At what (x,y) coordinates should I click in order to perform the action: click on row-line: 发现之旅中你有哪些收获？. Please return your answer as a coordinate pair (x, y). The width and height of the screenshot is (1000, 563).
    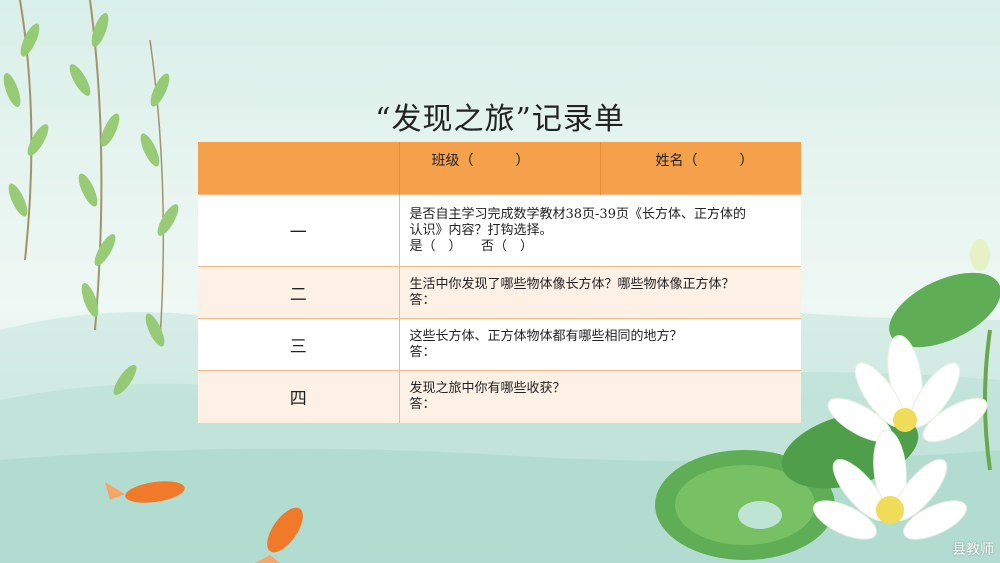
    Looking at the image, I should click on (487, 388).